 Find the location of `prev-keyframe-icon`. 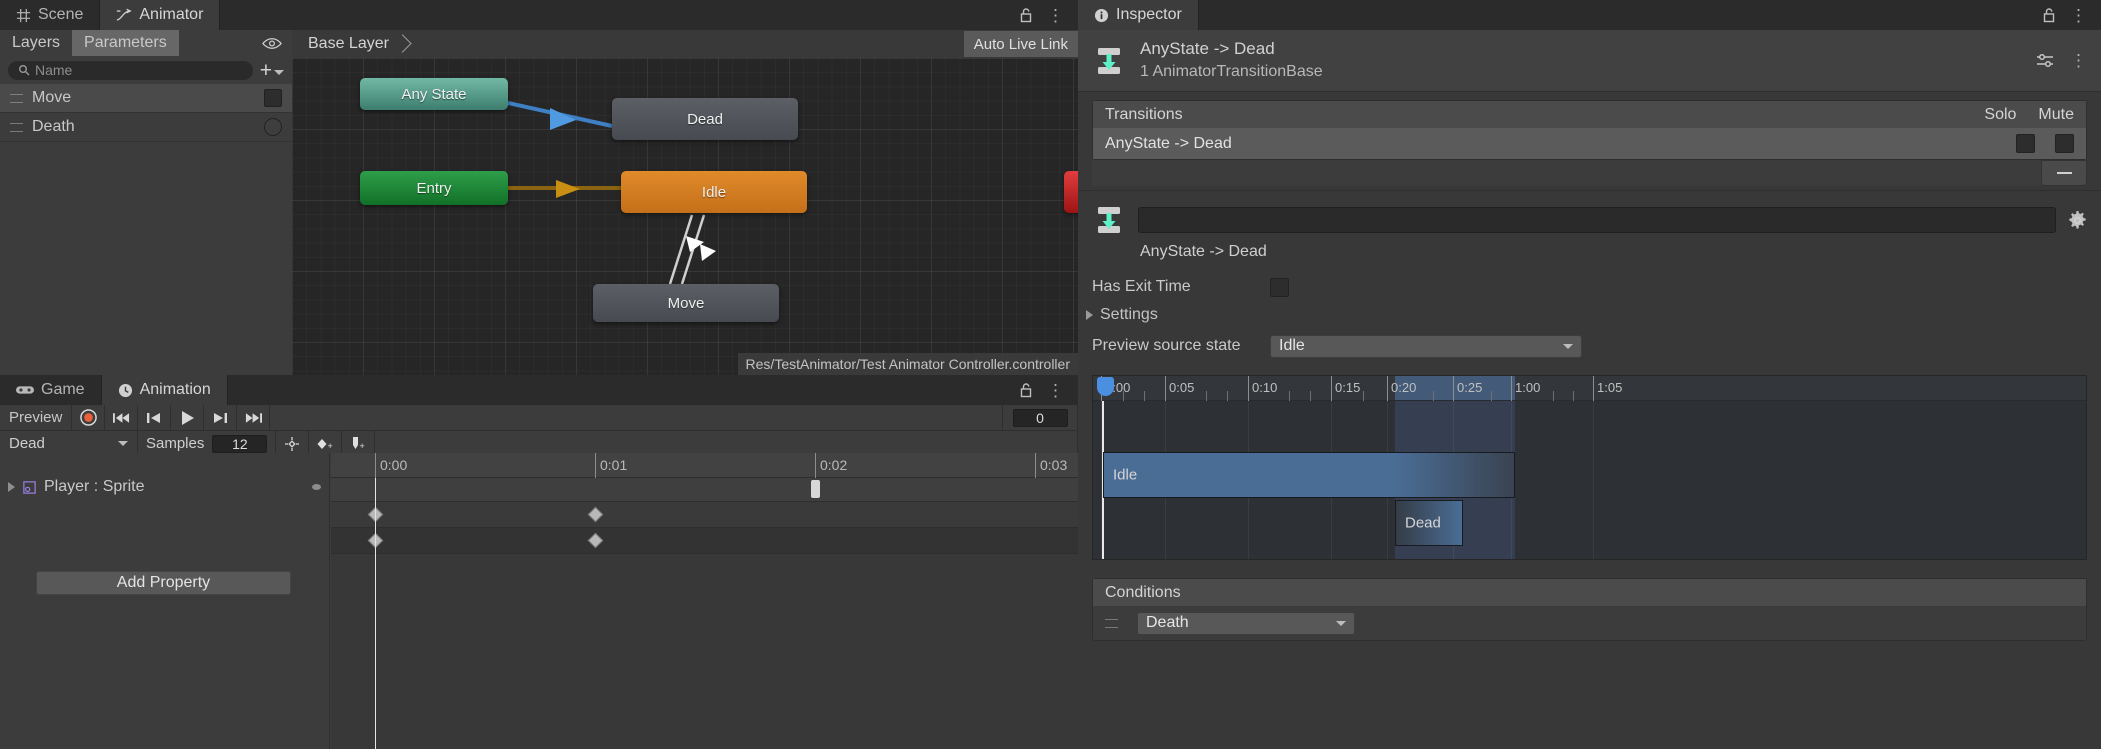

prev-keyframe-icon is located at coordinates (155, 417).